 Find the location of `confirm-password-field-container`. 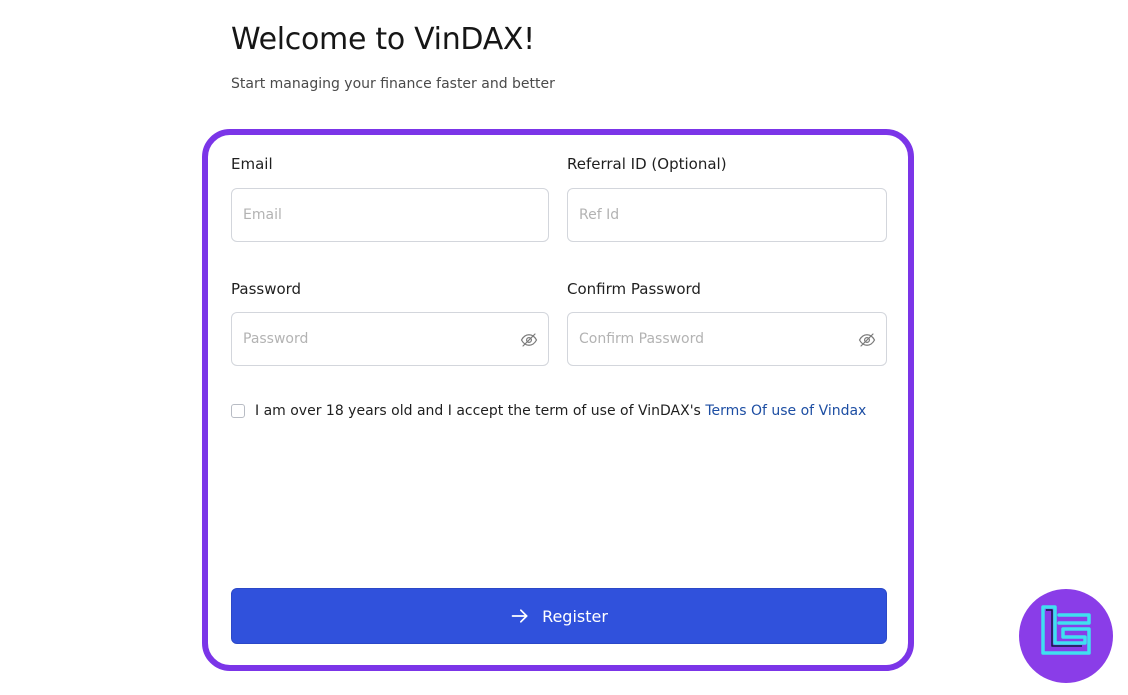

confirm-password-field-container is located at coordinates (727, 339).